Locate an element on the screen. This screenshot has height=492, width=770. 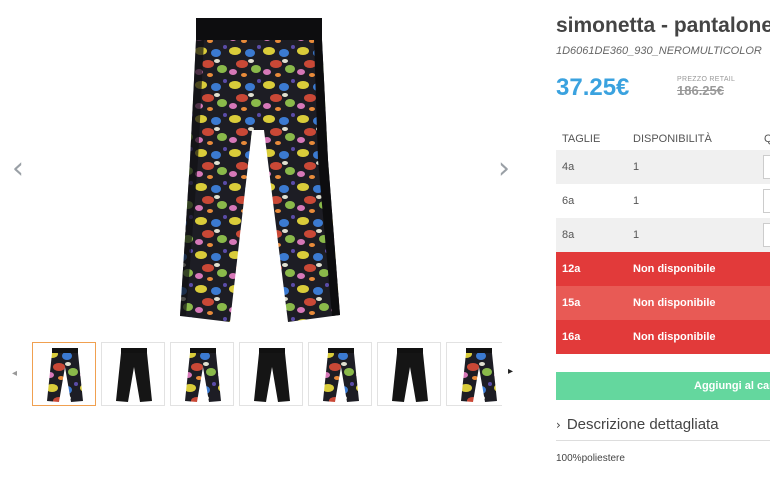
sizes-table-header: TAGLIE DISPONIBILITÀ Q is located at coordinates (663, 140).